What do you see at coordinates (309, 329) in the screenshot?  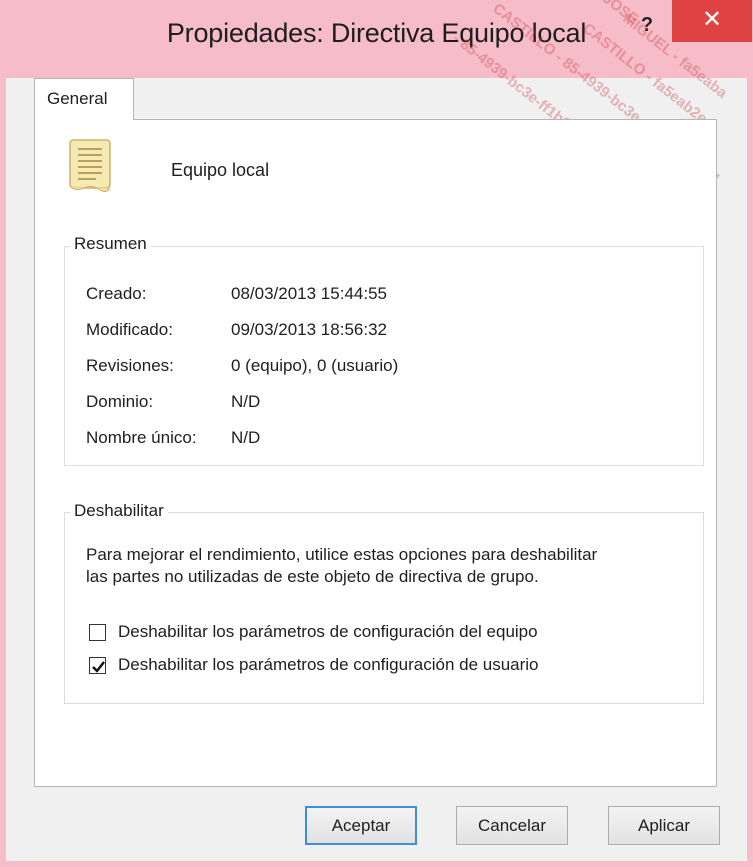 I see `modified-value: 09/03/2013 18:56:32` at bounding box center [309, 329].